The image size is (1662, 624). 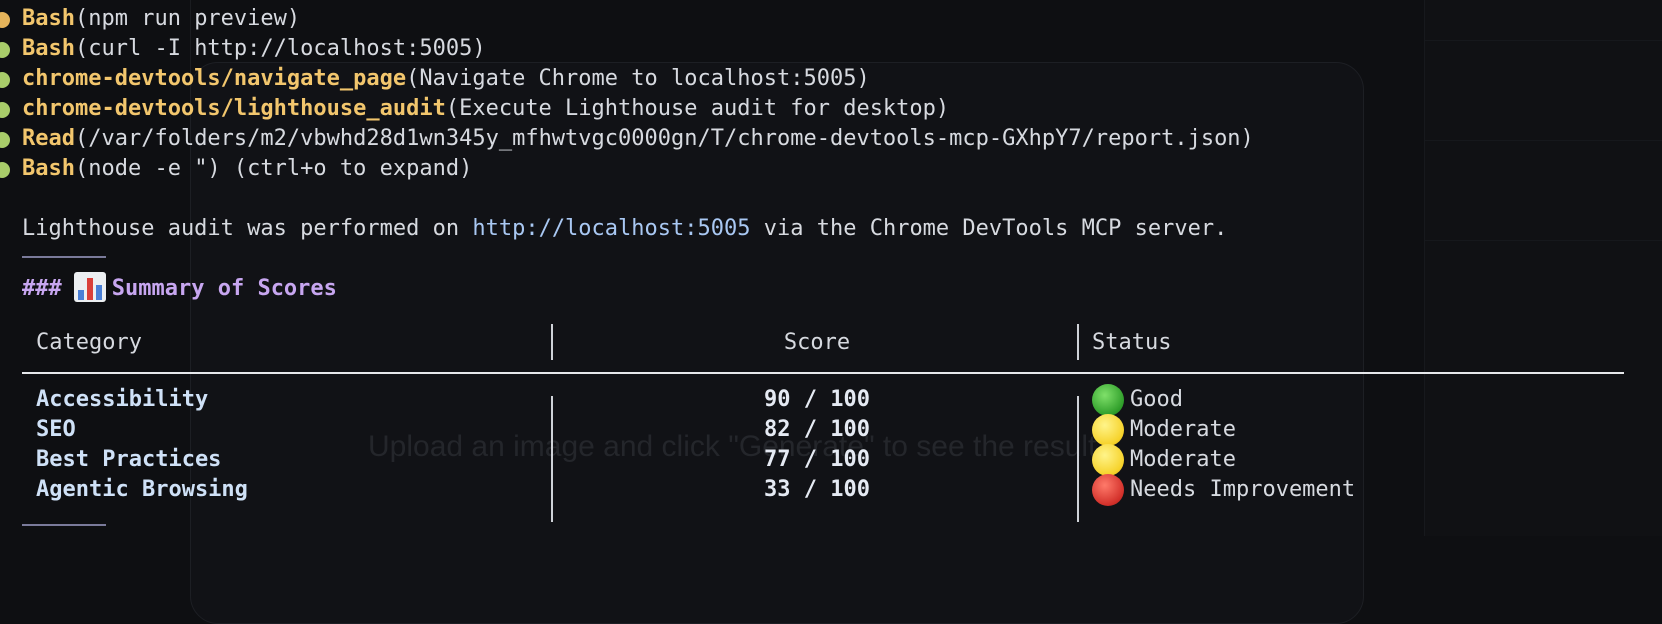 I want to click on score-cell: 90 / 100, so click(x=817, y=399).